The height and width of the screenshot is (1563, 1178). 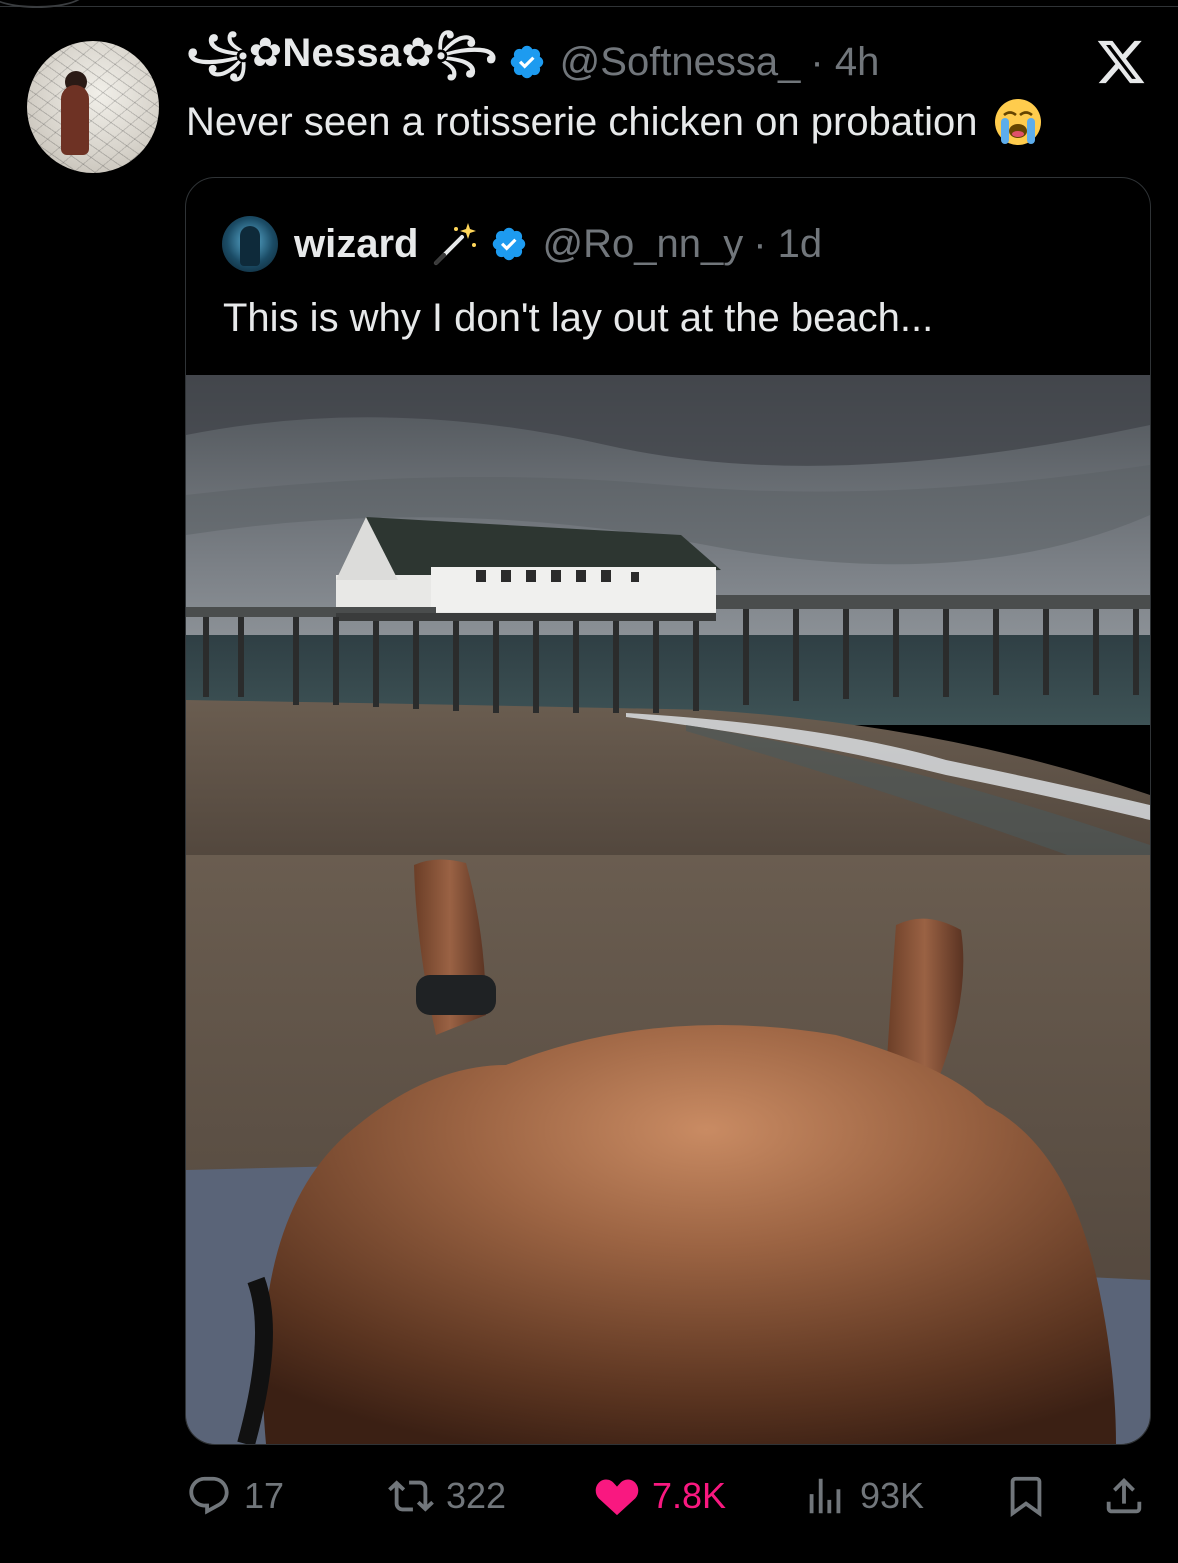 What do you see at coordinates (342, 62) in the screenshot?
I see `author-display-name: ꧁✿Nessa✿꧂` at bounding box center [342, 62].